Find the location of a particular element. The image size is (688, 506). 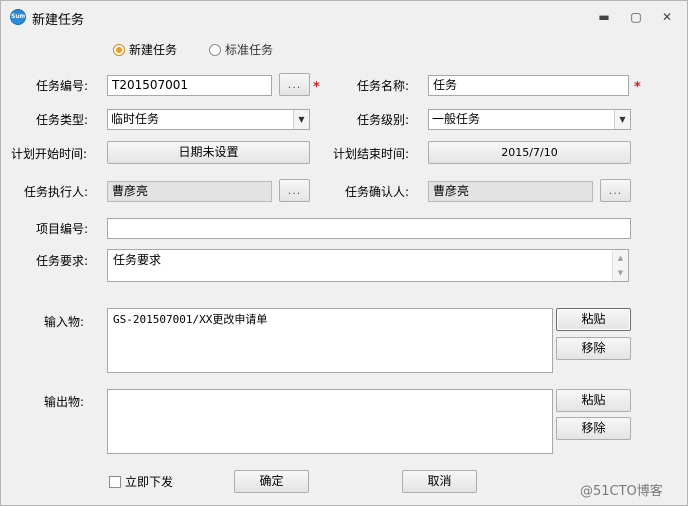

task-no-required-mark: * is located at coordinates (316, 87).